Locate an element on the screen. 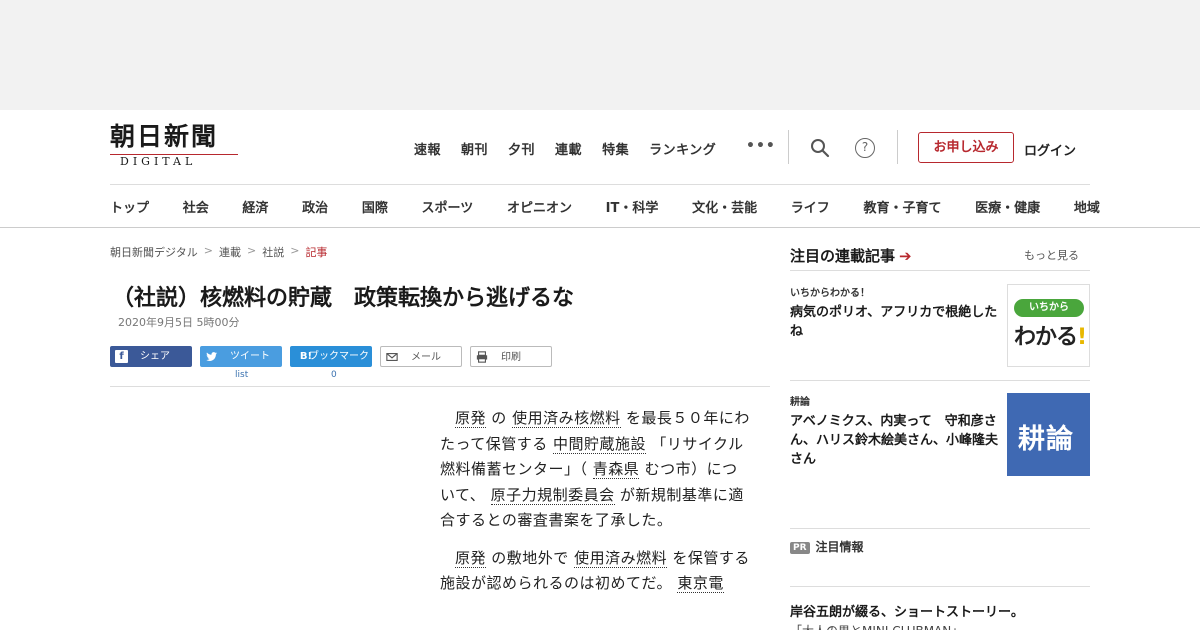  thumbnail-calligraphy: 耕論 is located at coordinates (1046, 439).